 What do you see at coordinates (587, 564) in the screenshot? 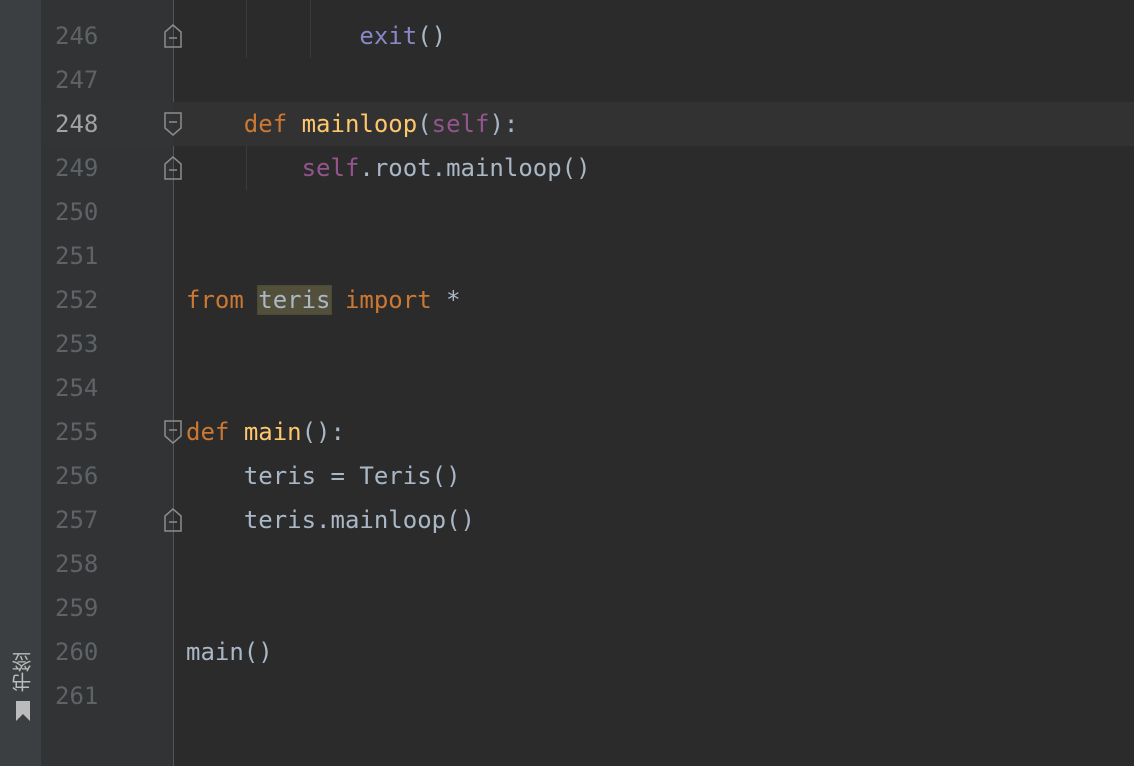
I see `code-line: 258` at bounding box center [587, 564].